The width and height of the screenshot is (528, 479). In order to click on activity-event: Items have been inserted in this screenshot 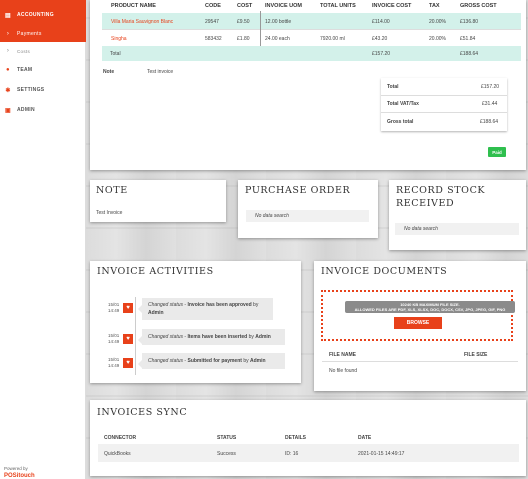, I will do `click(217, 337)`.